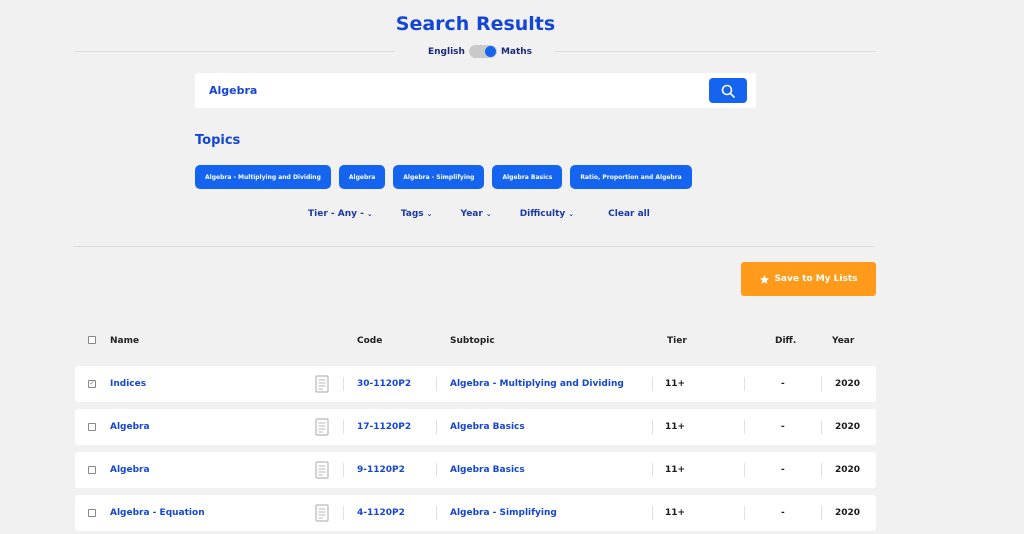 The image size is (1024, 534). I want to click on filter-difficulty-label: Difficulty, so click(542, 214).